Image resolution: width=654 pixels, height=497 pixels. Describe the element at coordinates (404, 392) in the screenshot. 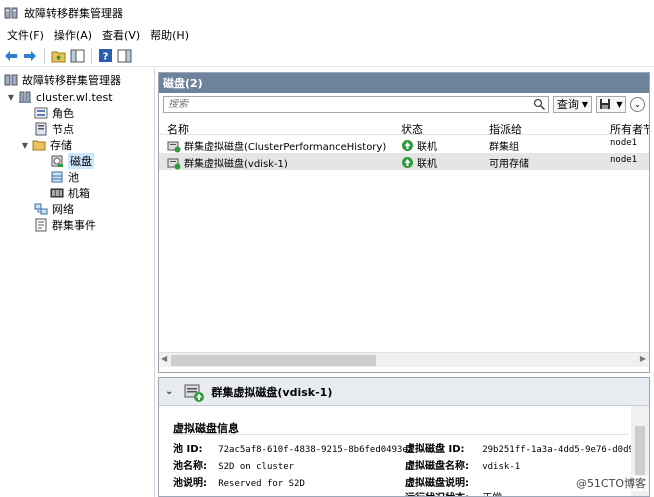

I see `detail-header: ⌄ 群集虚拟磁盘(vdisk-1)` at that location.